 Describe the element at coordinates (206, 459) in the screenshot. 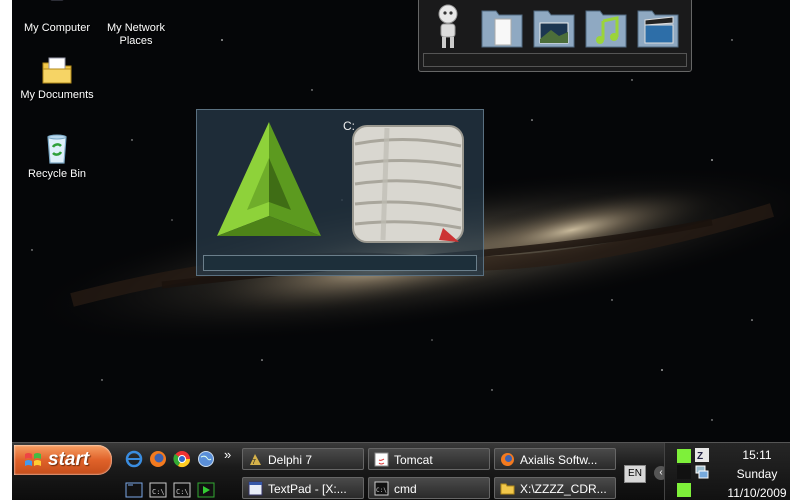

I see `globe-icon` at that location.